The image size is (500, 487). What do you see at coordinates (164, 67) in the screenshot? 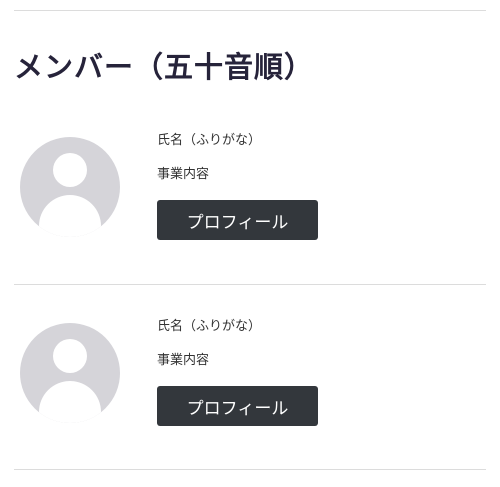
I see `page-title: メンバー（五十音順）` at bounding box center [164, 67].